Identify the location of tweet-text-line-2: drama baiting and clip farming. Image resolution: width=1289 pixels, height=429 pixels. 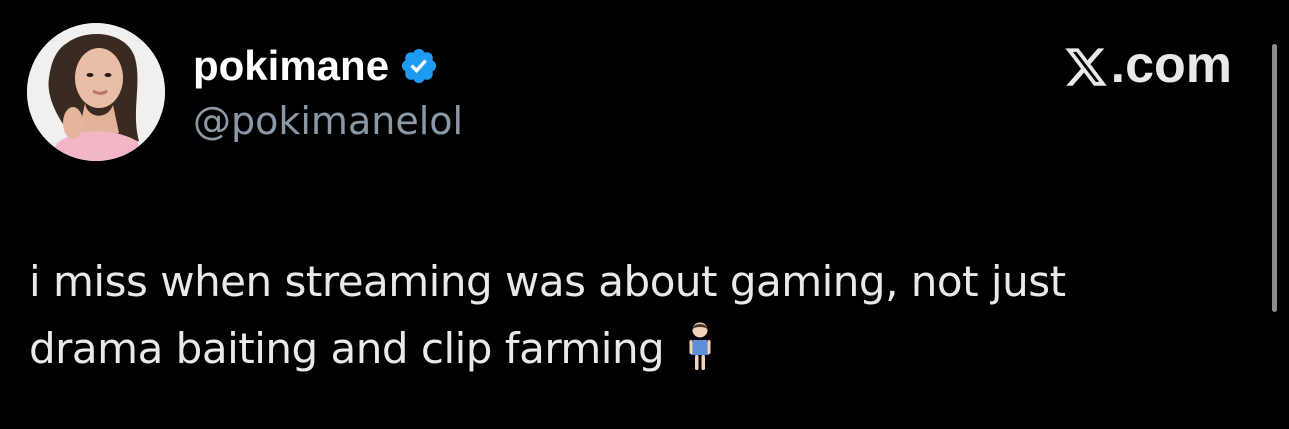
(644, 348).